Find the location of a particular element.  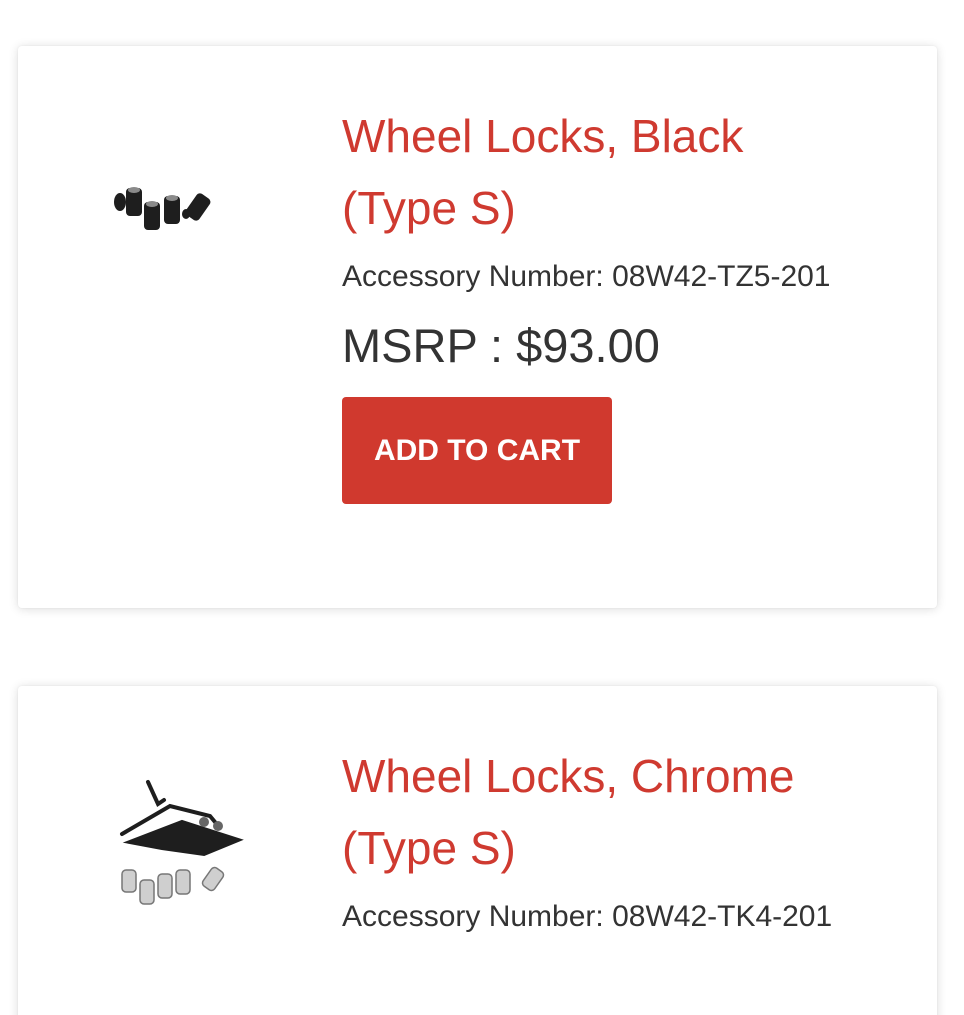

product-title: Wheel Locks, Black (Type S) is located at coordinates (602, 172).